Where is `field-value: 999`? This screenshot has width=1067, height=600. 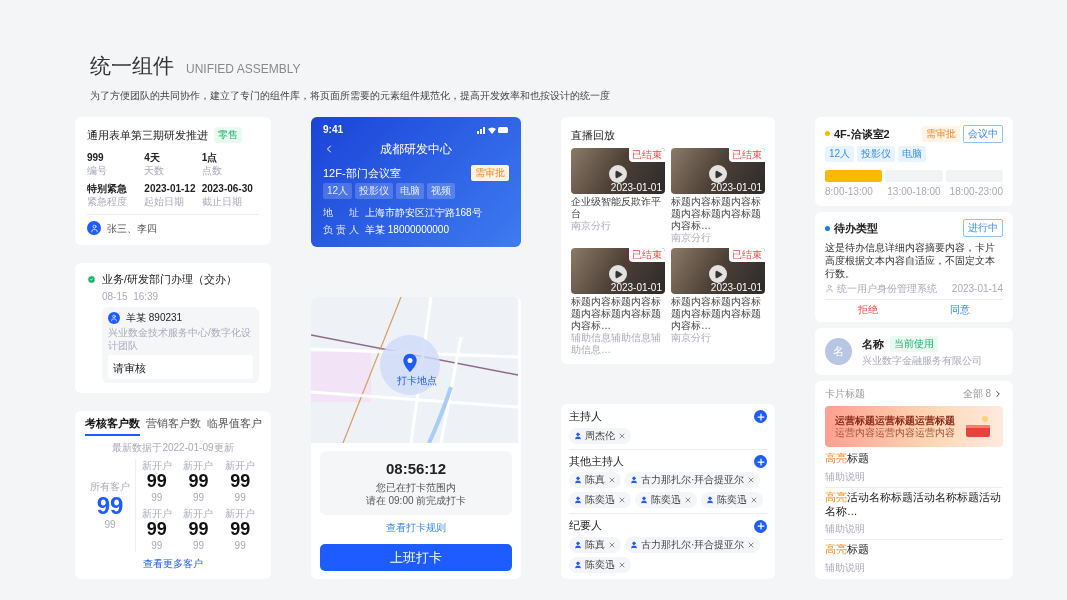
field-value: 999 is located at coordinates (96, 157).